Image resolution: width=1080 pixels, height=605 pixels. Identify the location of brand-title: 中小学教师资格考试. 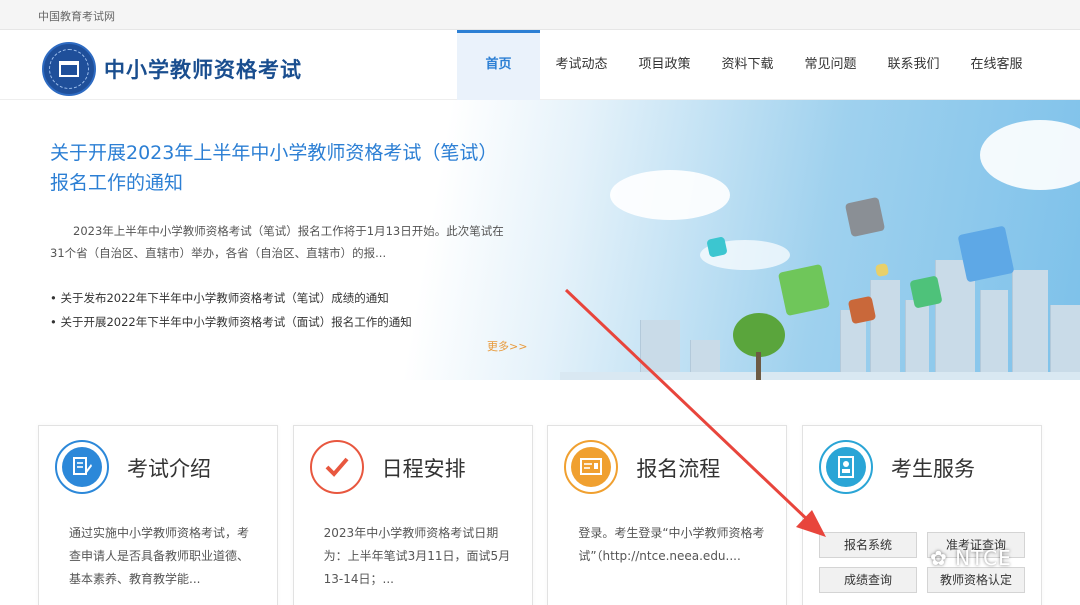
(203, 69).